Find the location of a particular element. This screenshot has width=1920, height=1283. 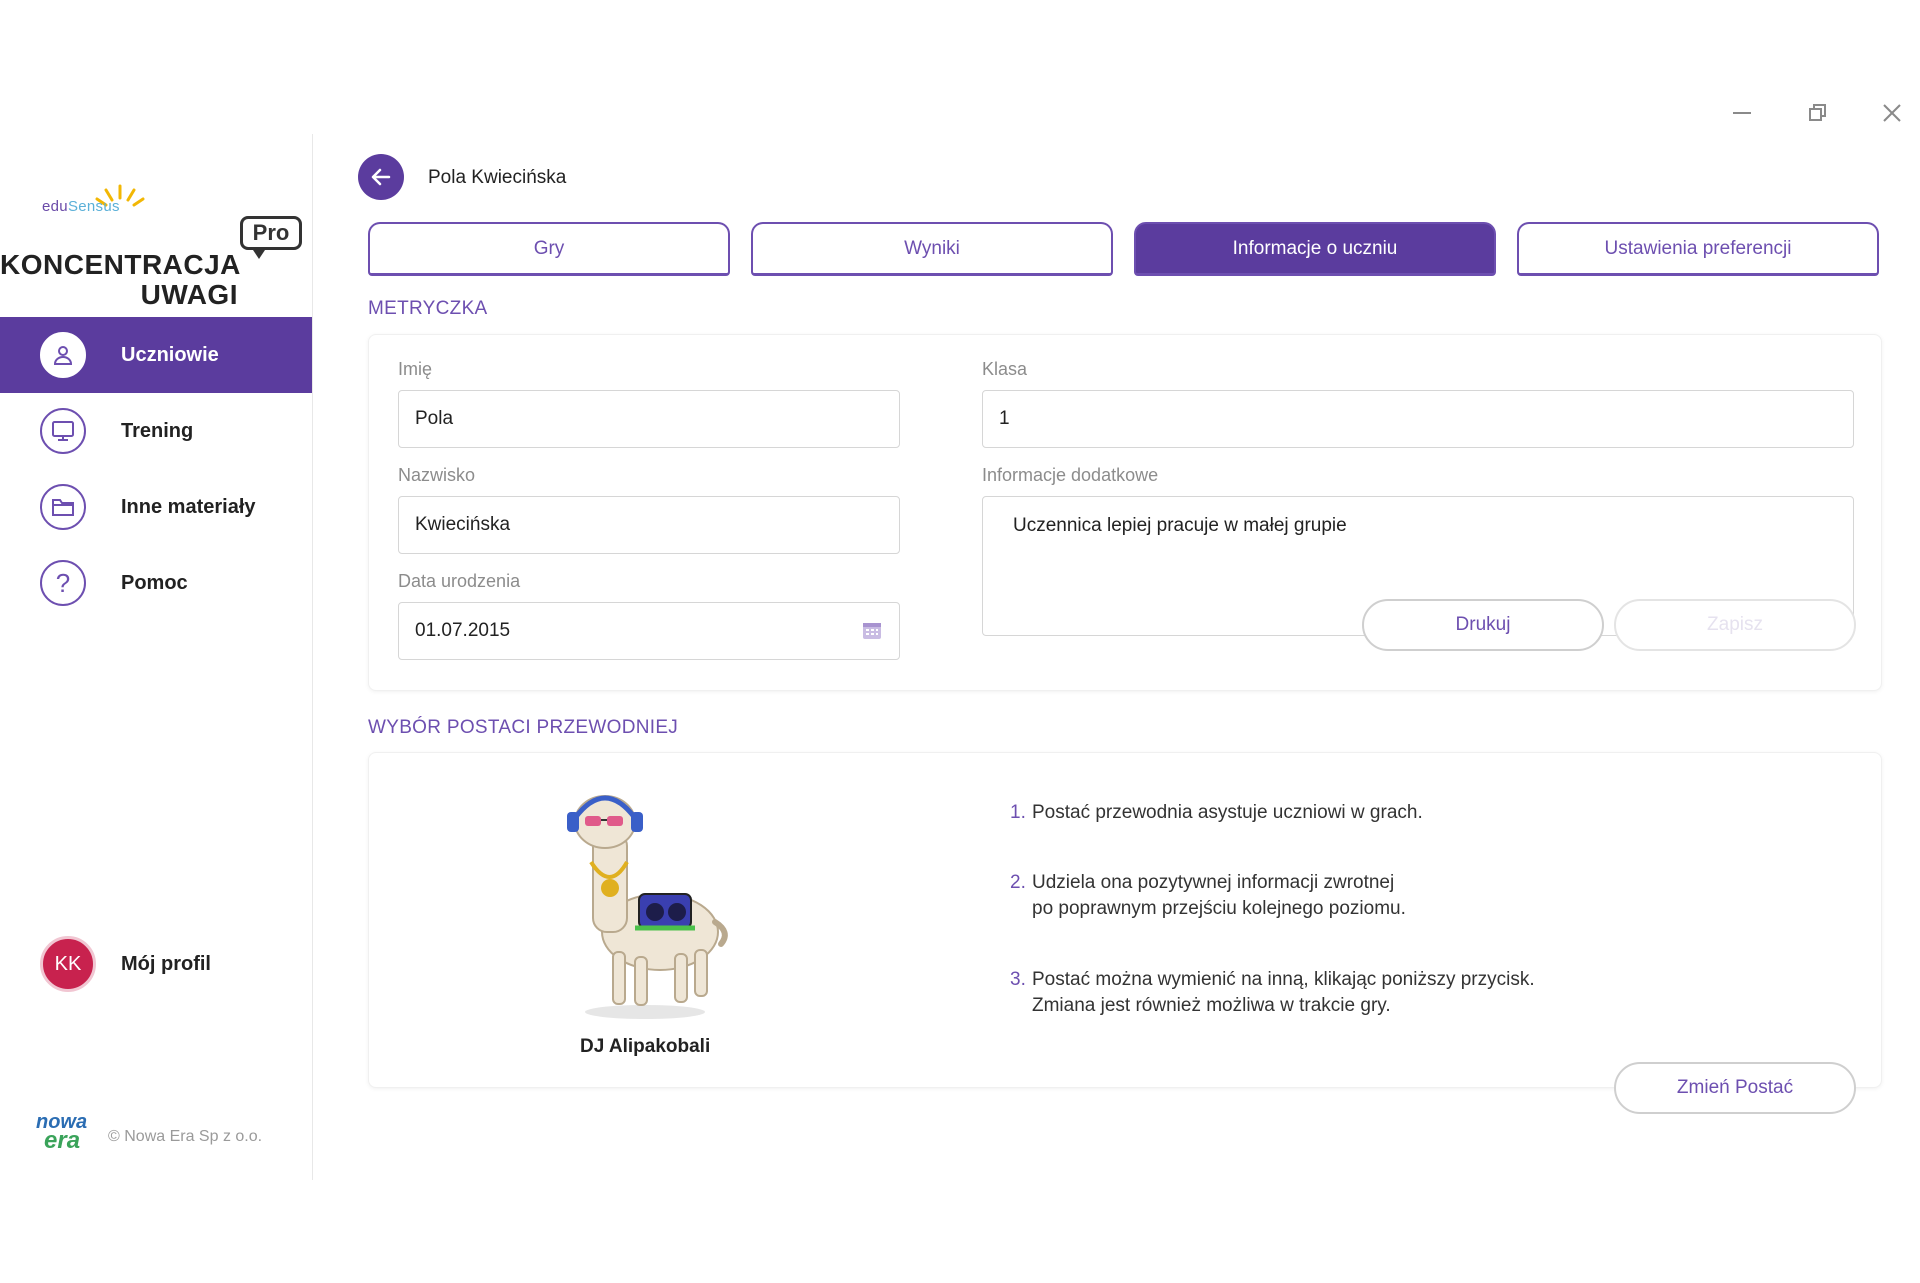

help-icon: ? is located at coordinates (63, 583).